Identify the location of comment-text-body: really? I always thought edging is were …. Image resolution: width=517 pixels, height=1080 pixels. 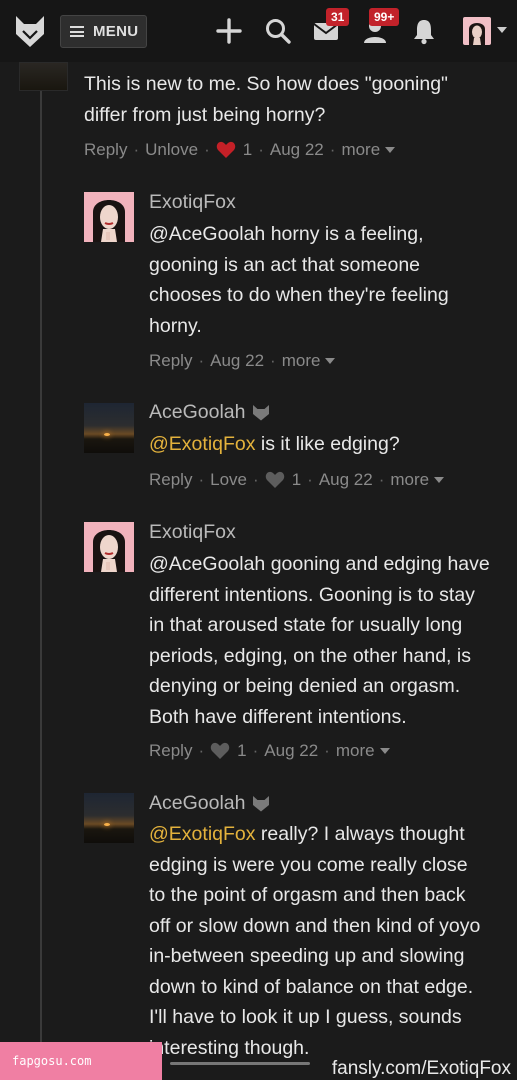
(315, 941).